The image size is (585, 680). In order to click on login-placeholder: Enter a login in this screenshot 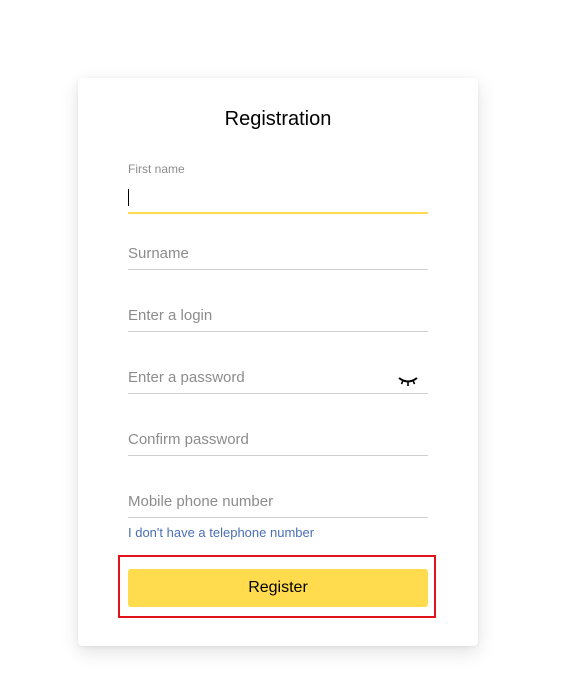, I will do `click(170, 315)`.